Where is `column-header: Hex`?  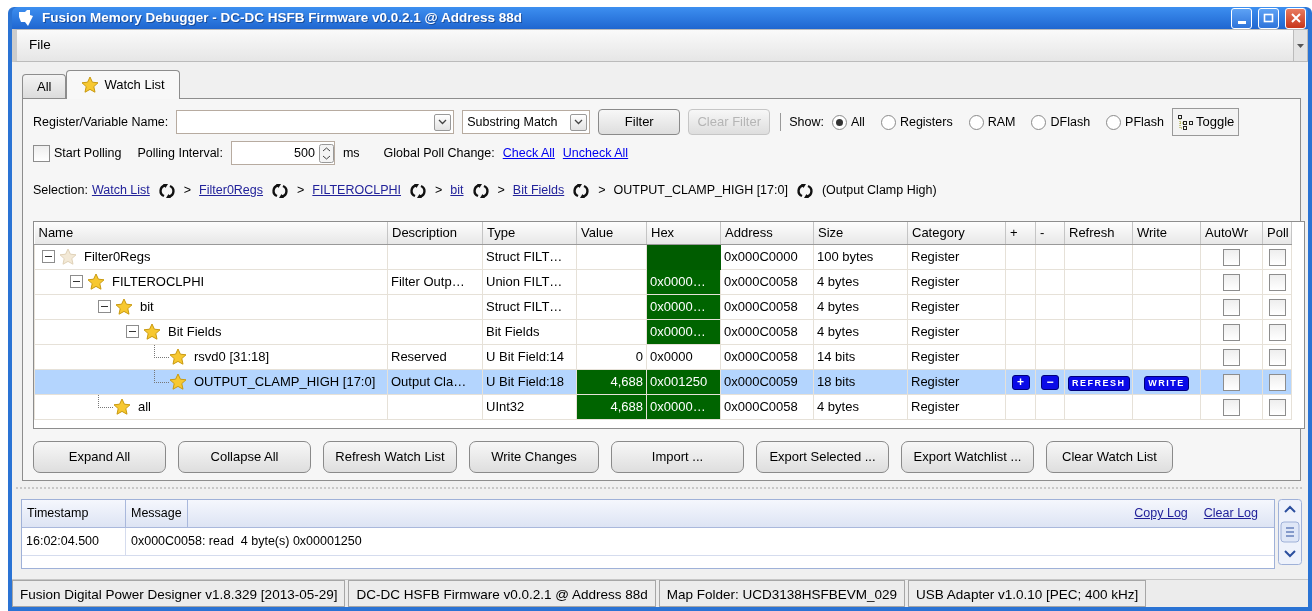 column-header: Hex is located at coordinates (683, 233).